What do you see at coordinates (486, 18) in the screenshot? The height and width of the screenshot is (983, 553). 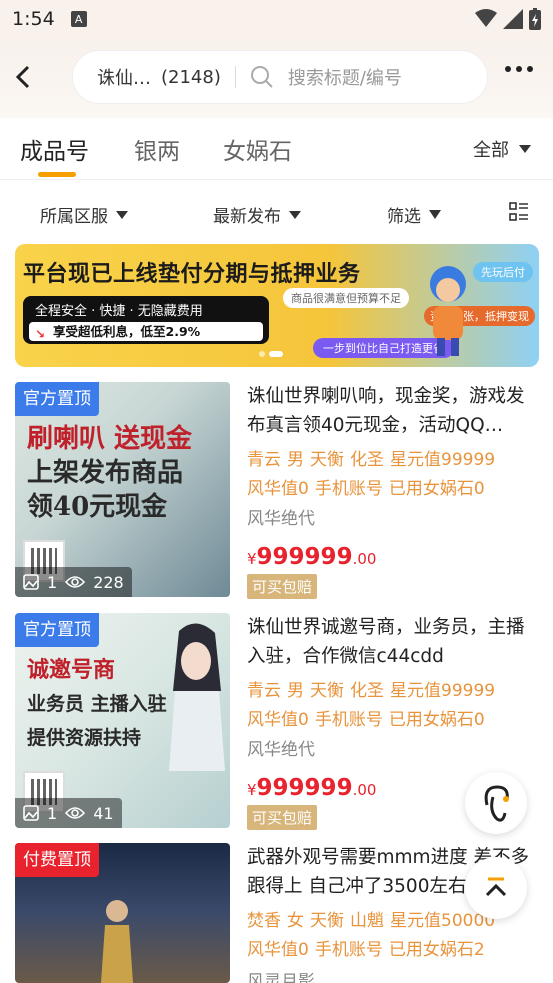 I see `wifi-icon` at bounding box center [486, 18].